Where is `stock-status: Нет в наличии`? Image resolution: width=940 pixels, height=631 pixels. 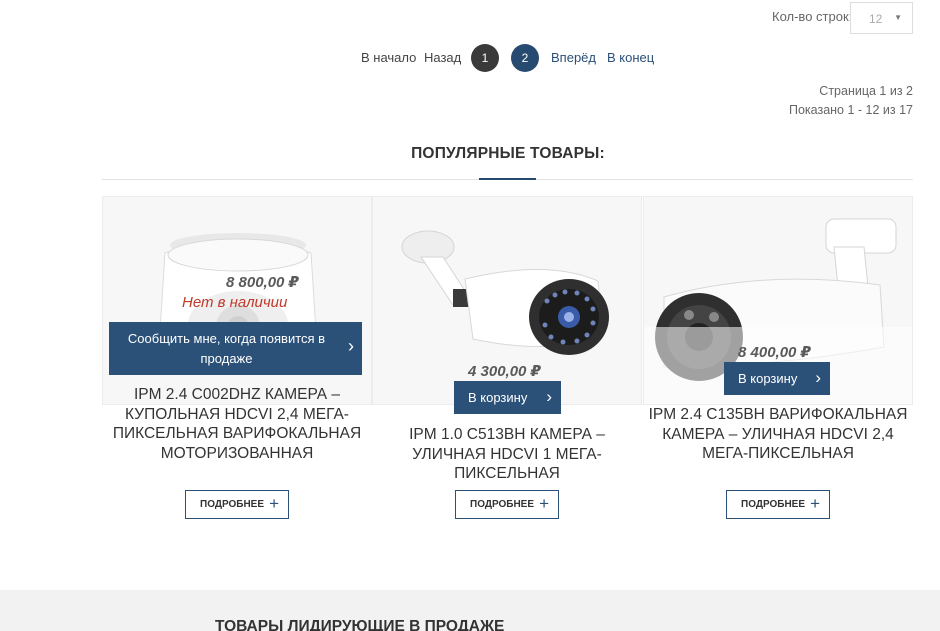 stock-status: Нет в наличии is located at coordinates (235, 302).